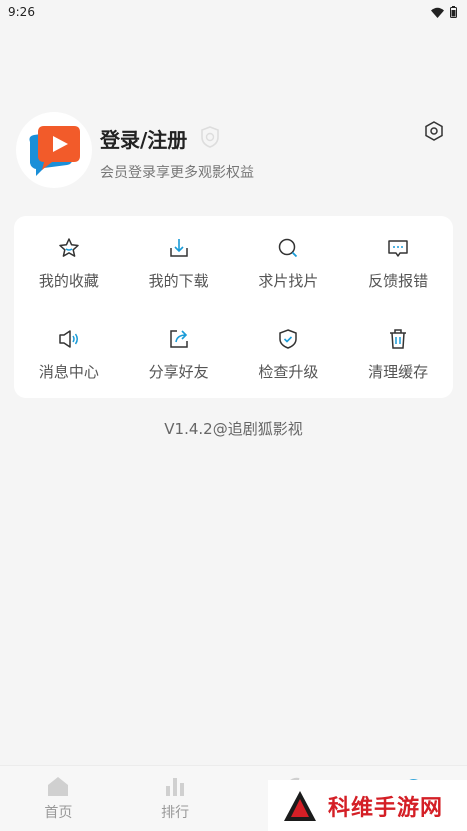 This screenshot has height=831, width=467. Describe the element at coordinates (437, 12) in the screenshot. I see `wifi-icon` at that location.